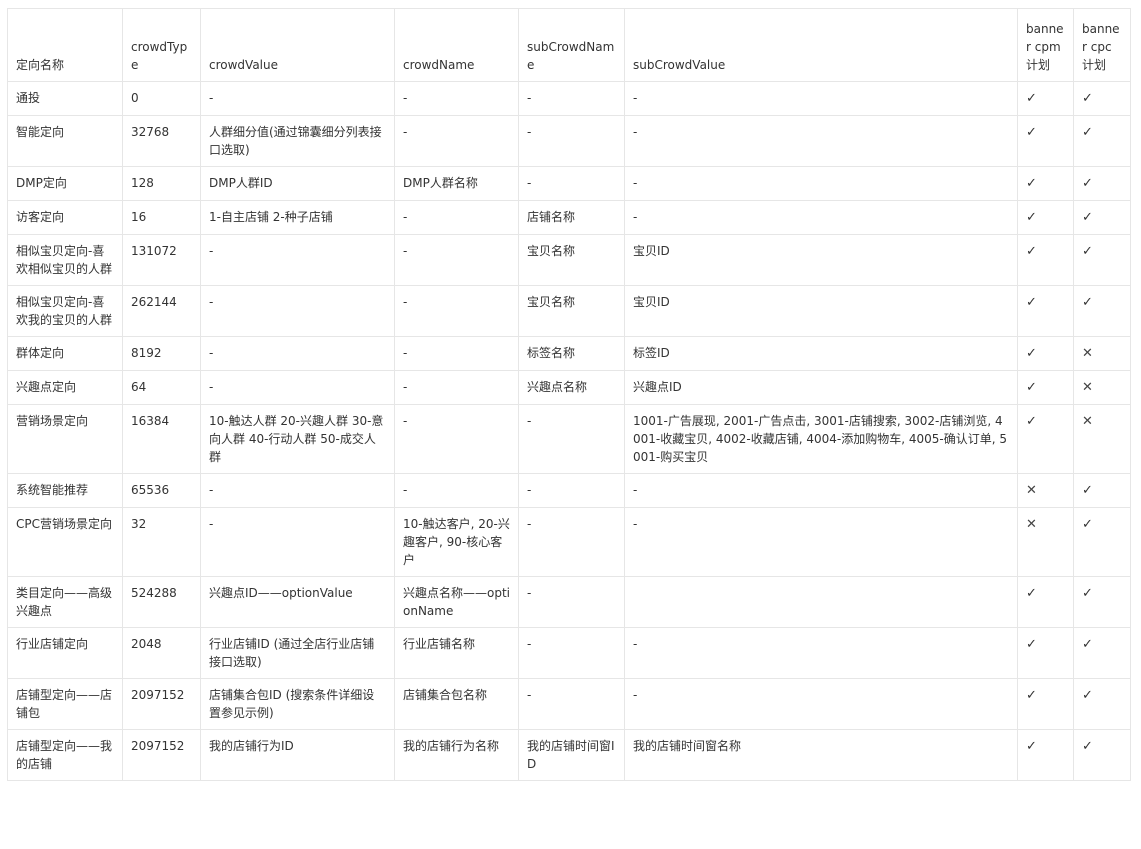  Describe the element at coordinates (65, 353) in the screenshot. I see `cell-name: 群体定向` at that location.